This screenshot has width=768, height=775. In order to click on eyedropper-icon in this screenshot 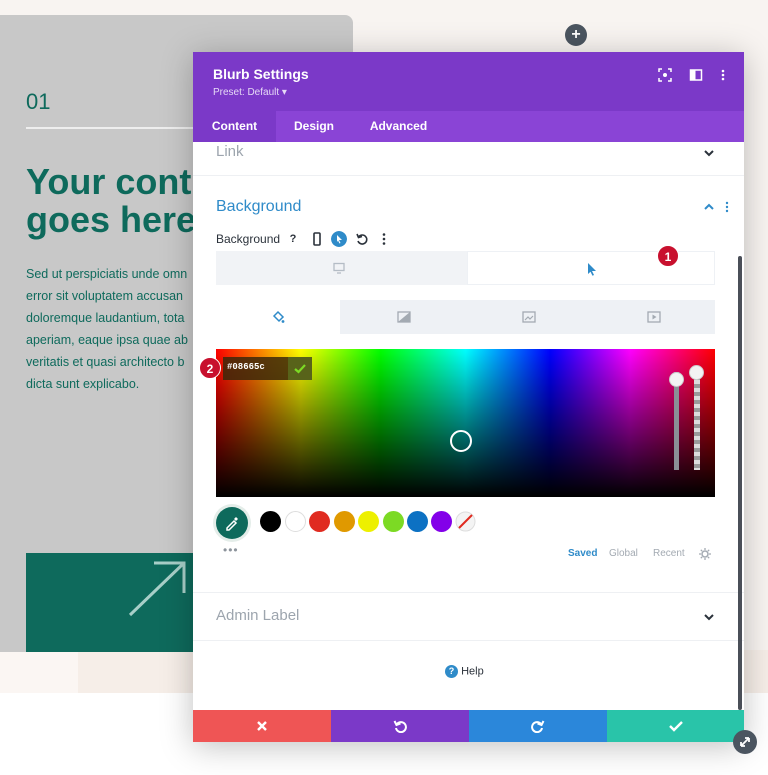, I will do `click(232, 524)`.